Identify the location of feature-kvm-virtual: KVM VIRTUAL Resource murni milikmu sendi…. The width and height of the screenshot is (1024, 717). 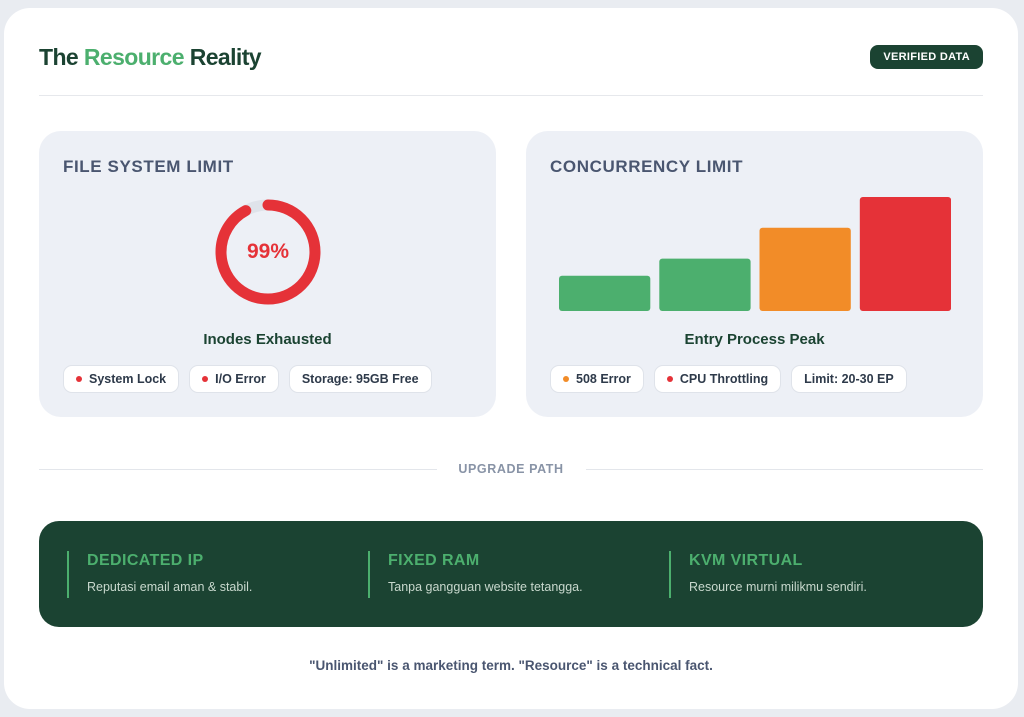
(804, 574).